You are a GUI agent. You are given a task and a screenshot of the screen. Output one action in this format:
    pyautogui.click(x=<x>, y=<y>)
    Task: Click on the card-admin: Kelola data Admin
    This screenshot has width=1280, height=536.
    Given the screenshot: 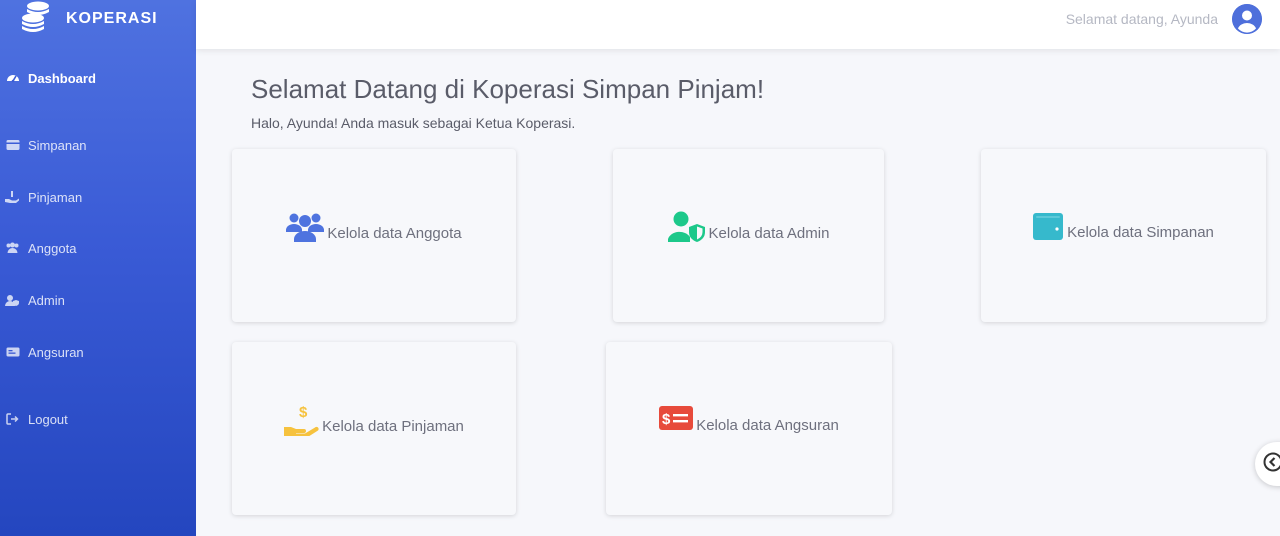 What is the action you would take?
    pyautogui.click(x=748, y=235)
    